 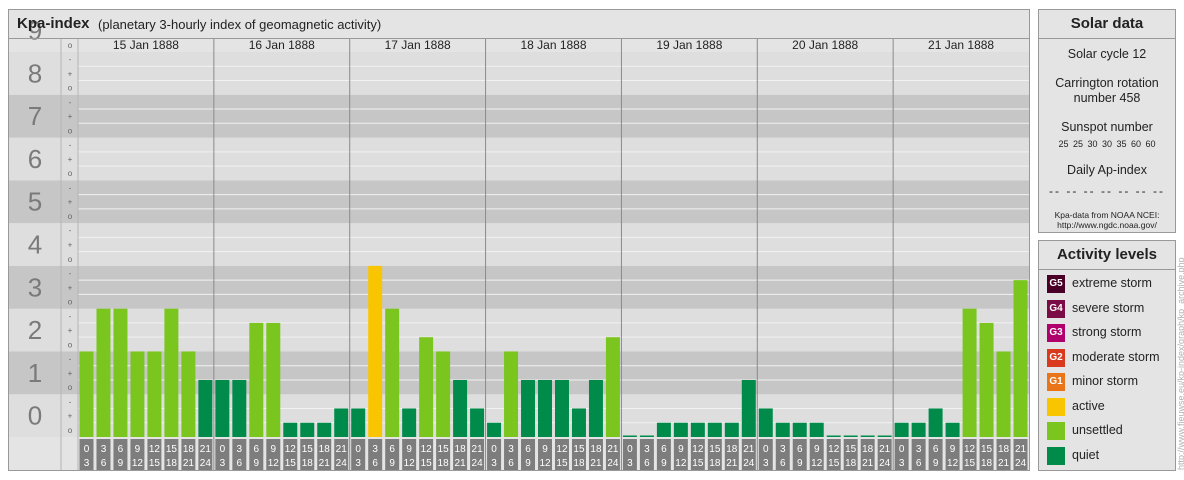 I want to click on y-tick-label: 6, so click(x=35, y=159).